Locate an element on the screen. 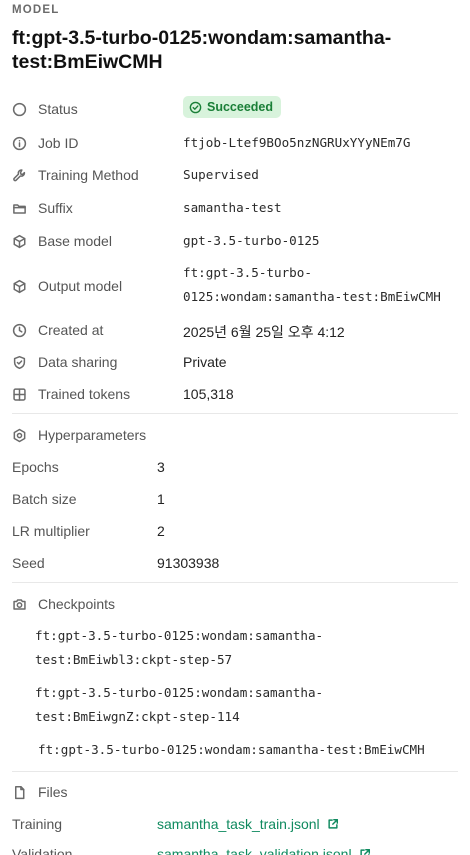 The height and width of the screenshot is (855, 470). batch-size-label: Batch size is located at coordinates (44, 499).